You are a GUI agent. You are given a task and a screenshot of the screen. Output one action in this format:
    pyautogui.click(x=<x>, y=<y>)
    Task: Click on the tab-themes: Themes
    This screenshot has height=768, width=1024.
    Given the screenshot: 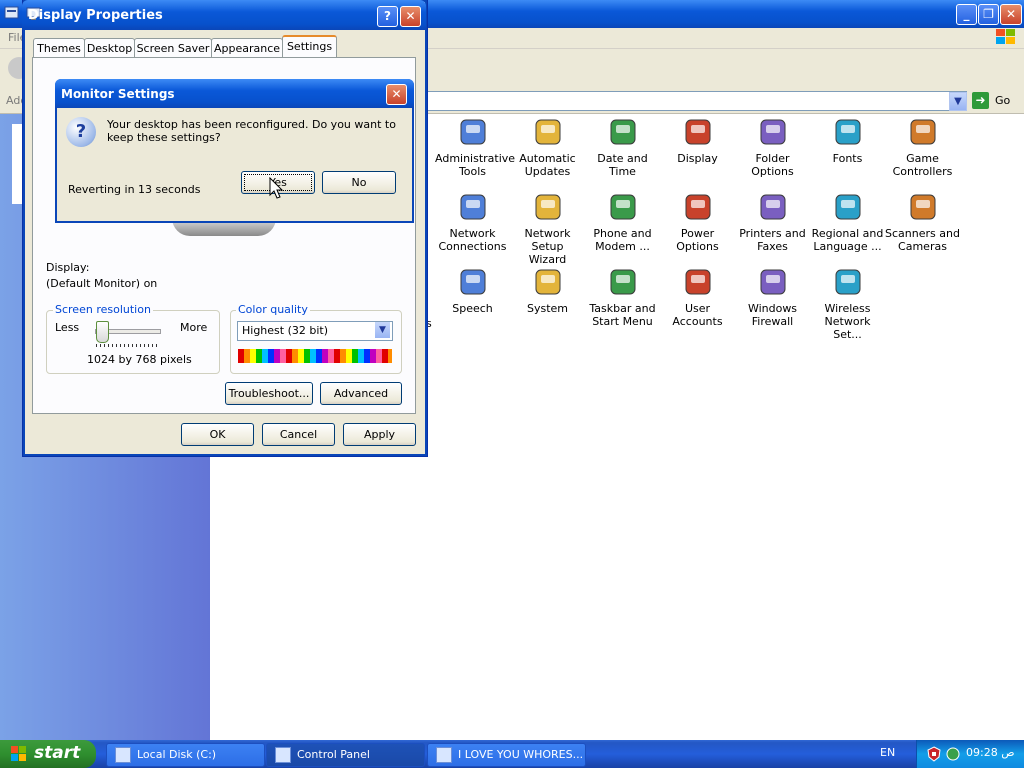 What is the action you would take?
    pyautogui.click(x=59, y=48)
    